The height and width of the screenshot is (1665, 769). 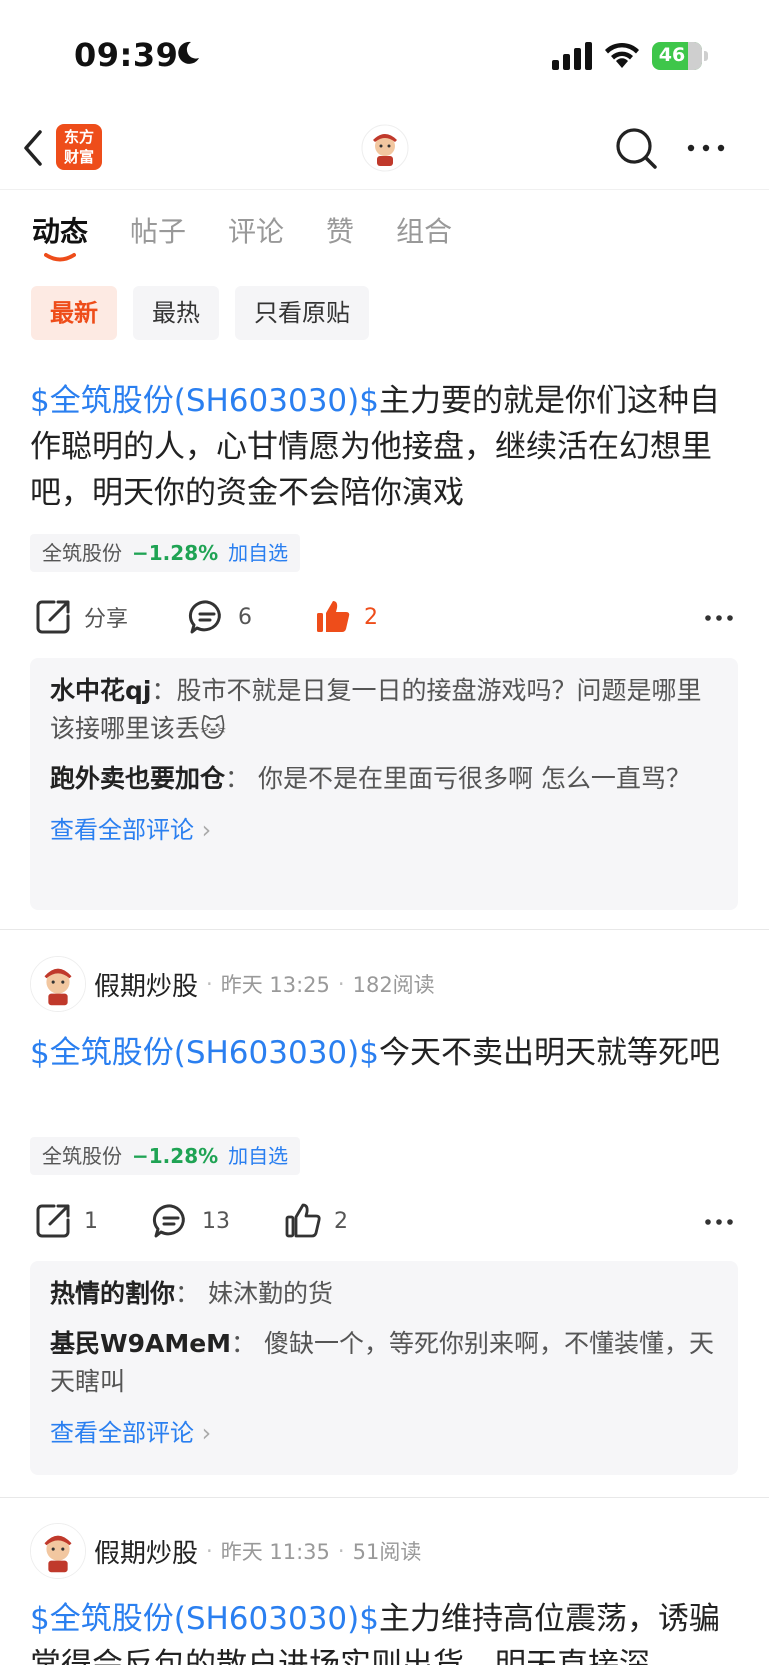 What do you see at coordinates (672, 55) in the screenshot?
I see `battery-percent: 46` at bounding box center [672, 55].